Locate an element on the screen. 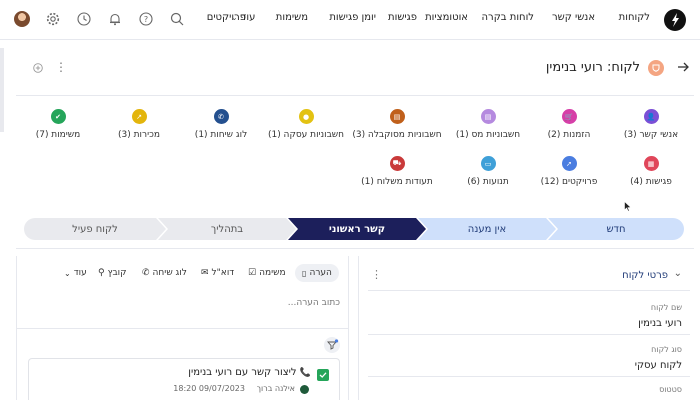  field-value-name: רועי בנימין is located at coordinates (660, 323).